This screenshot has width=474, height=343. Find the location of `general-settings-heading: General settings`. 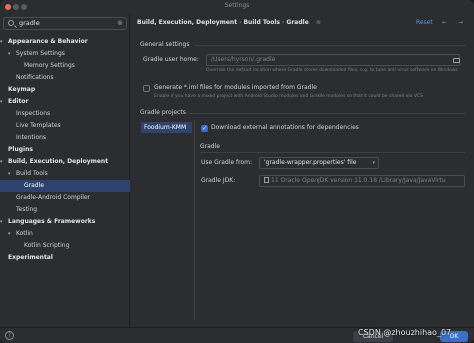

general-settings-heading: General settings is located at coordinates (165, 44).